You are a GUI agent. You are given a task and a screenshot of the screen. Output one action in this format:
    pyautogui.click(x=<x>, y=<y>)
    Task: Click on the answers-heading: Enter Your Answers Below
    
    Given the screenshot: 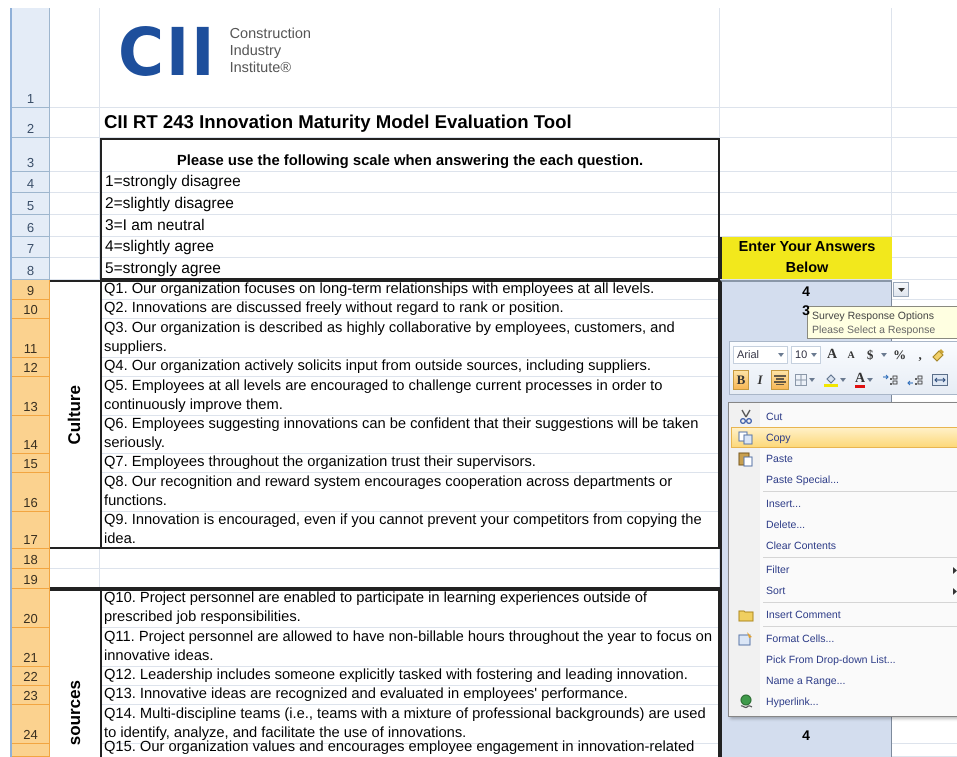 What is the action you would take?
    pyautogui.click(x=806, y=258)
    